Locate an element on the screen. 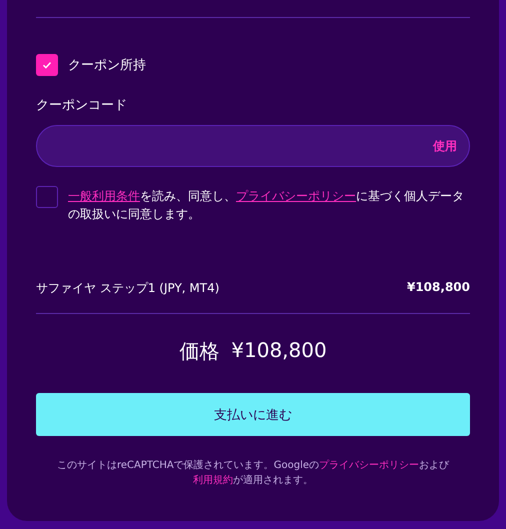 Image resolution: width=506 pixels, height=529 pixels. policy-link: 利用規約 is located at coordinates (213, 480).